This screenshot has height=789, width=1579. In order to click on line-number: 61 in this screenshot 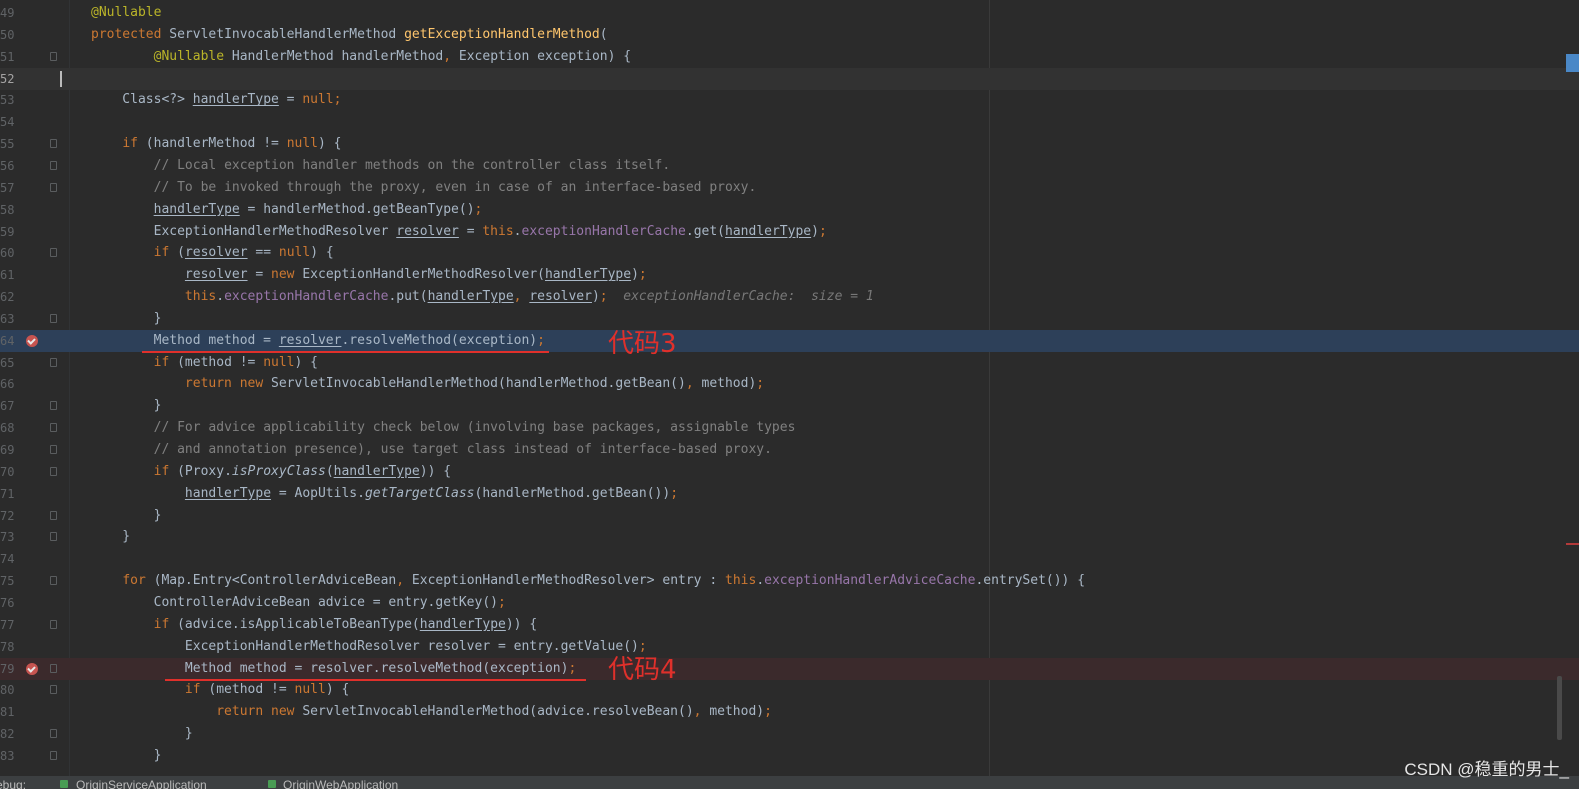, I will do `click(7, 275)`.